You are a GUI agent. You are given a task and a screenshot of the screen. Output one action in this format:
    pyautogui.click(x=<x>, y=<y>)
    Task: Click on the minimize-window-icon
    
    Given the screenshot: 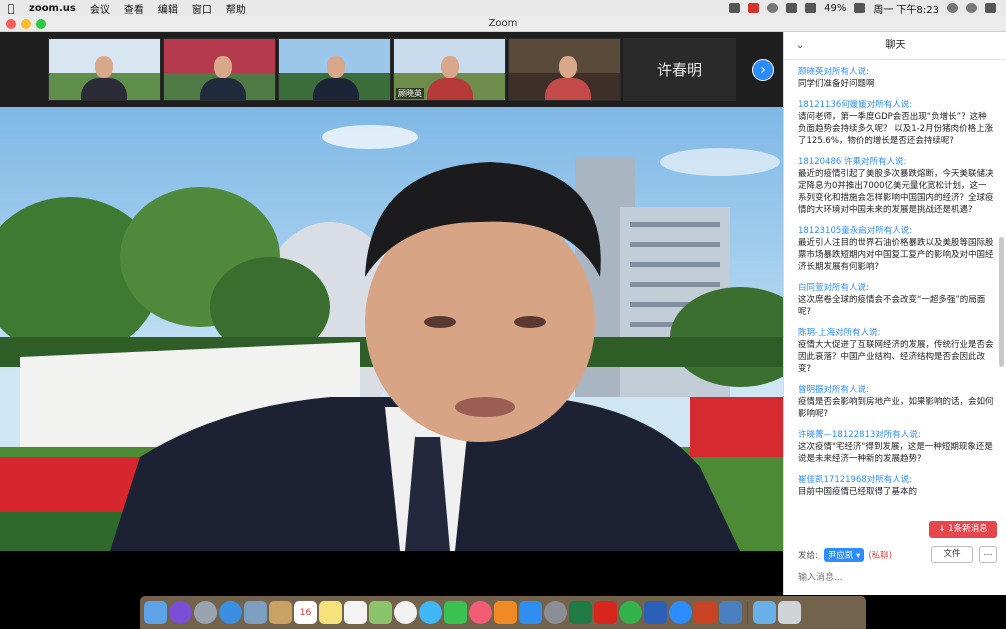 What is the action you would take?
    pyautogui.click(x=26, y=24)
    